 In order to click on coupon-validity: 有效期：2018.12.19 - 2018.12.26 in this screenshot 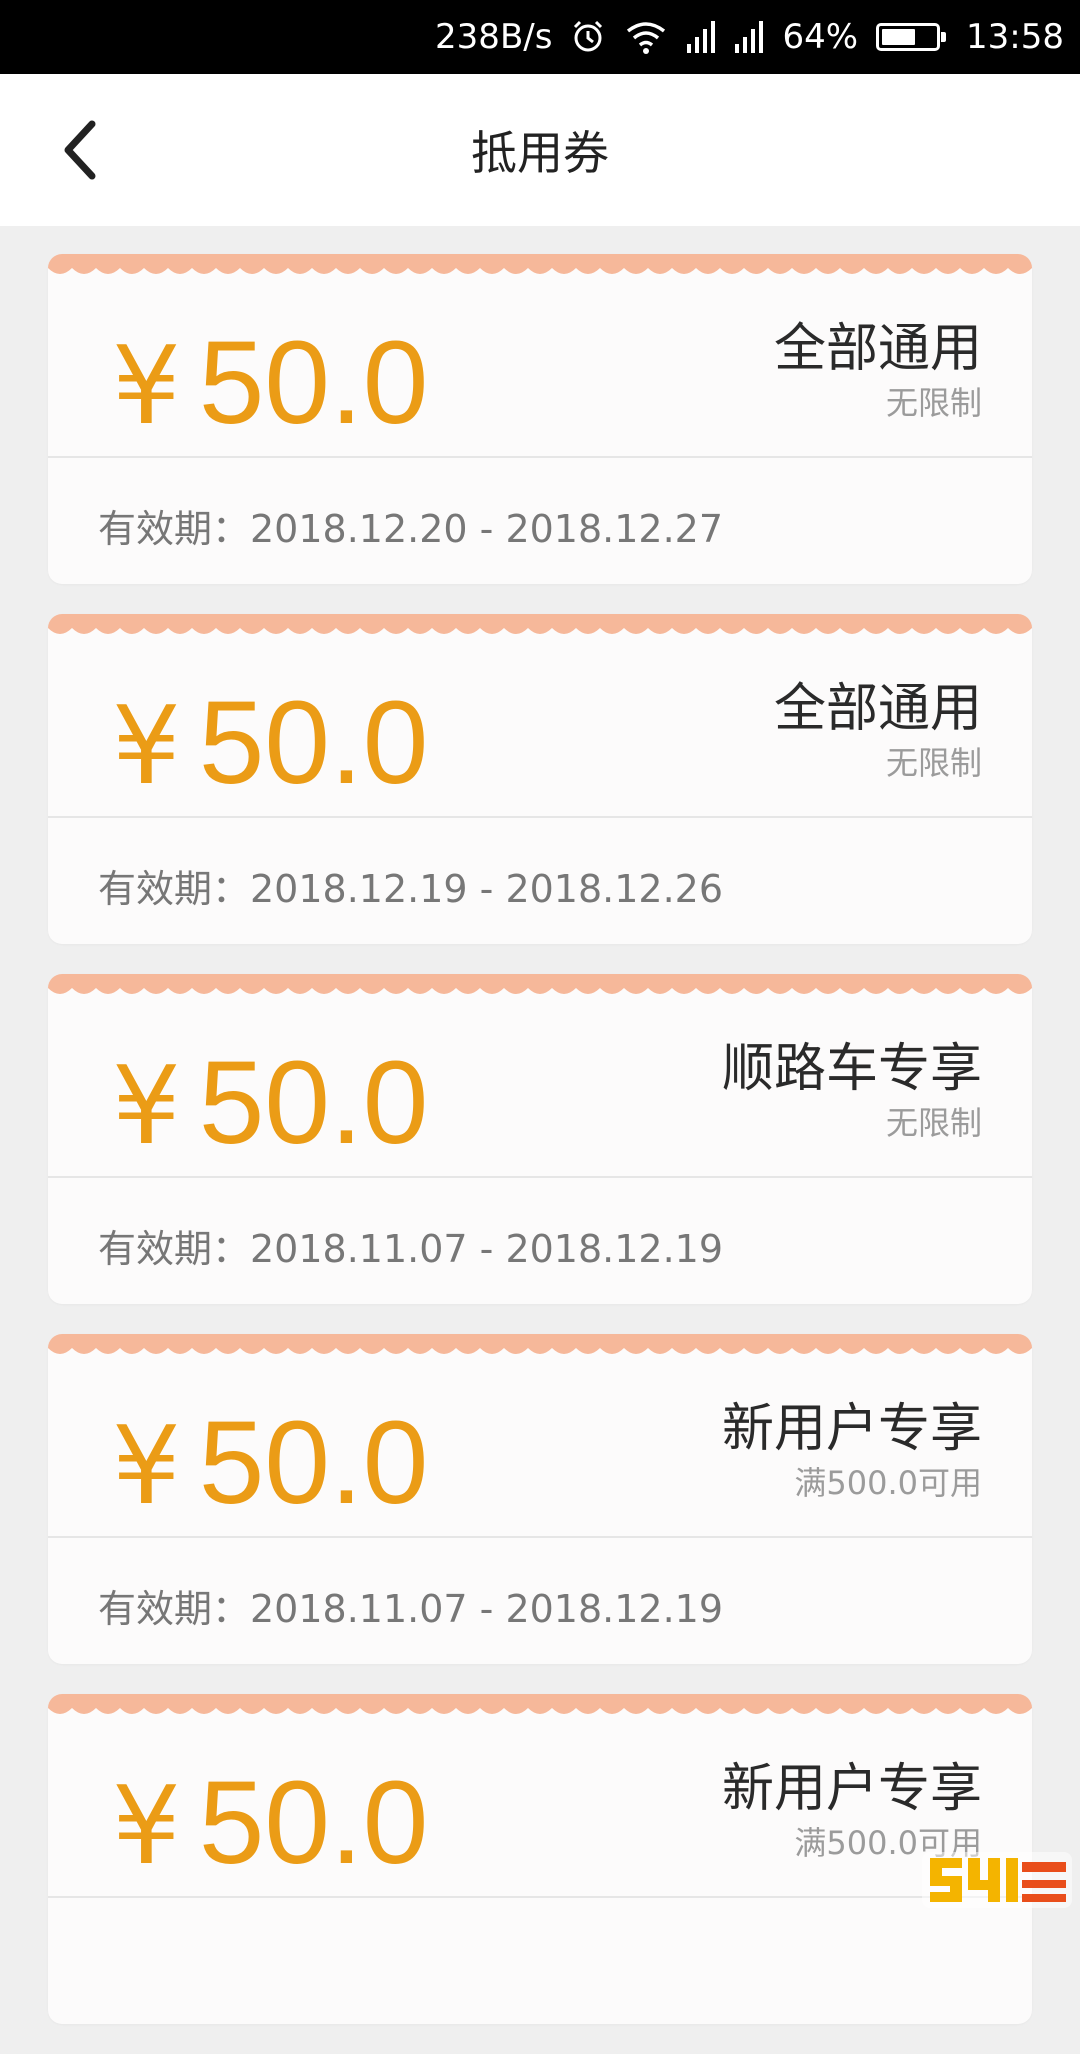, I will do `click(411, 889)`.